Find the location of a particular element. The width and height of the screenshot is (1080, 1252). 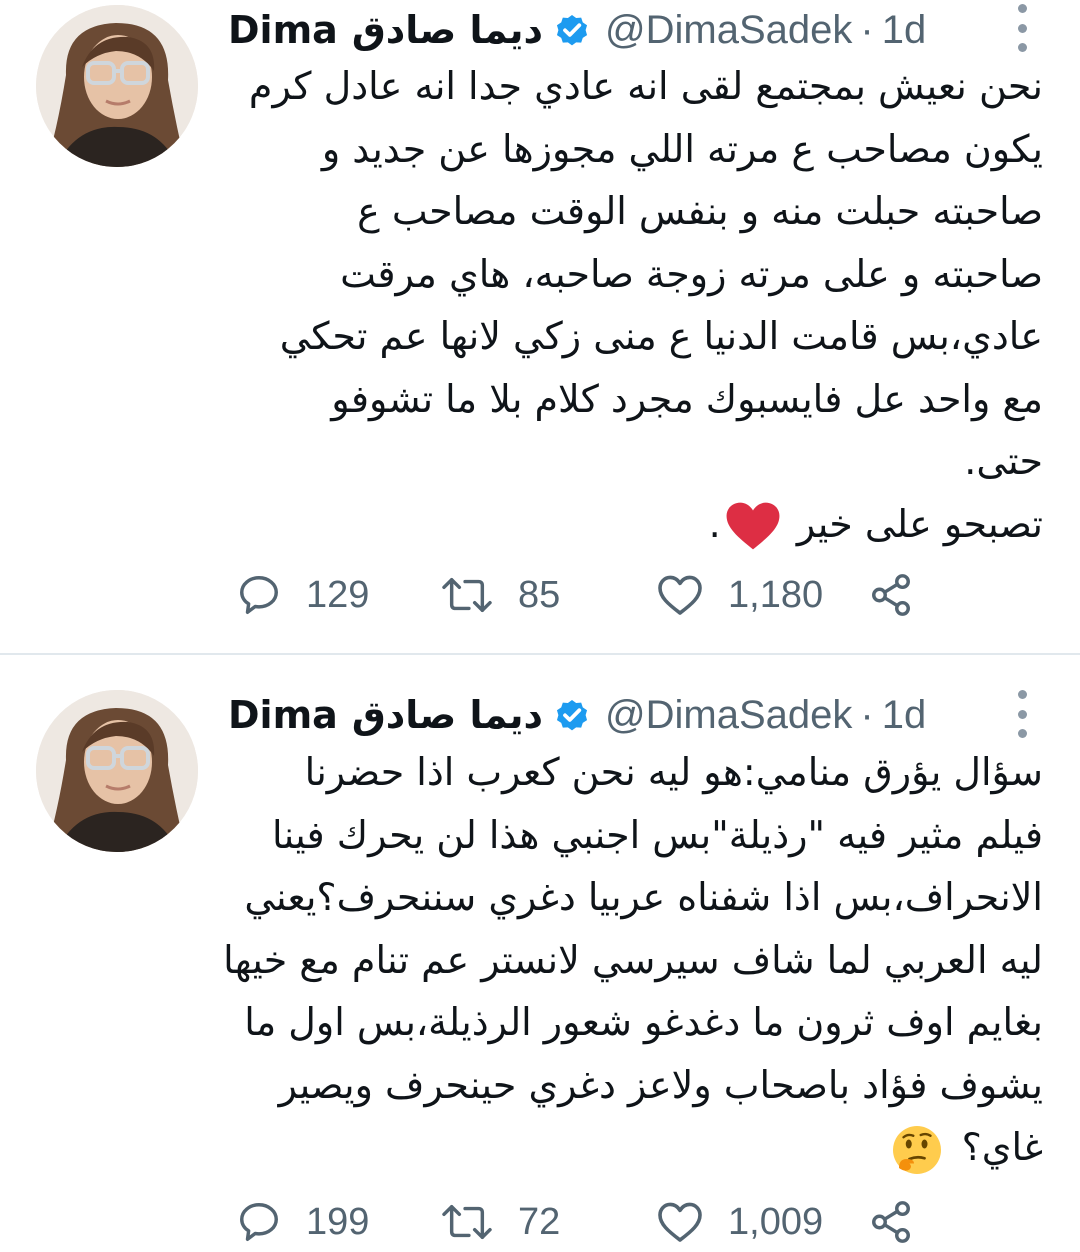

red-heart-emoji is located at coordinates (753, 526).